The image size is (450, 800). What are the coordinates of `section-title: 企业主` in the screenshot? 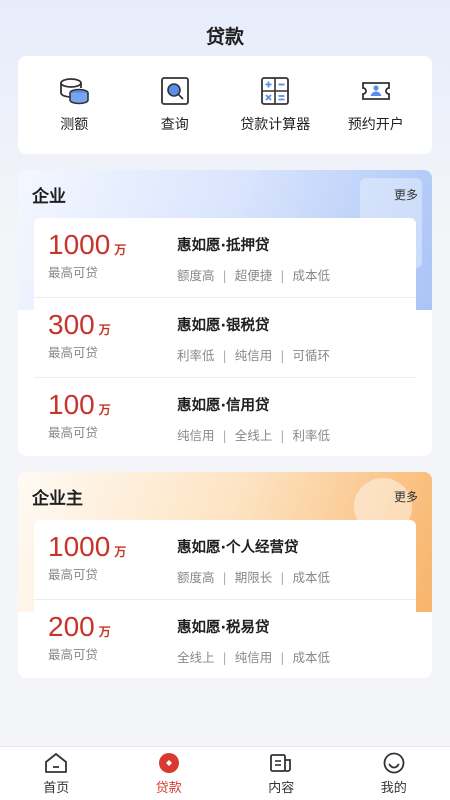 It's located at (57, 498).